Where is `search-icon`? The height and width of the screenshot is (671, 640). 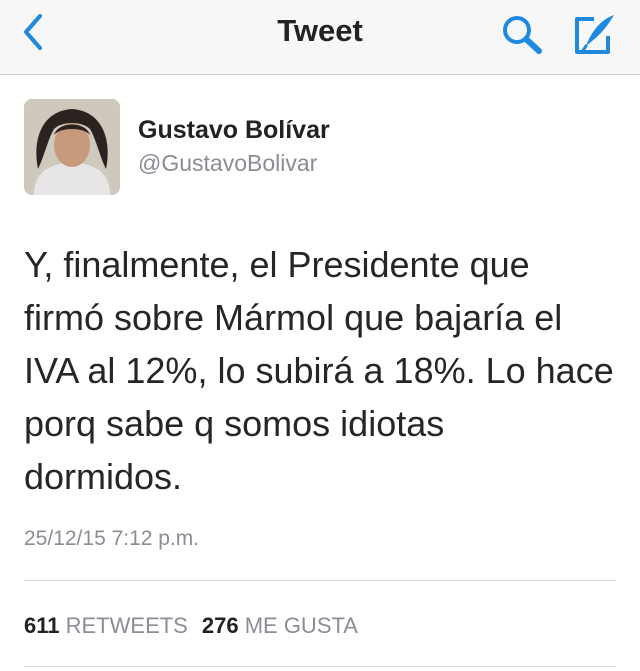 search-icon is located at coordinates (522, 35).